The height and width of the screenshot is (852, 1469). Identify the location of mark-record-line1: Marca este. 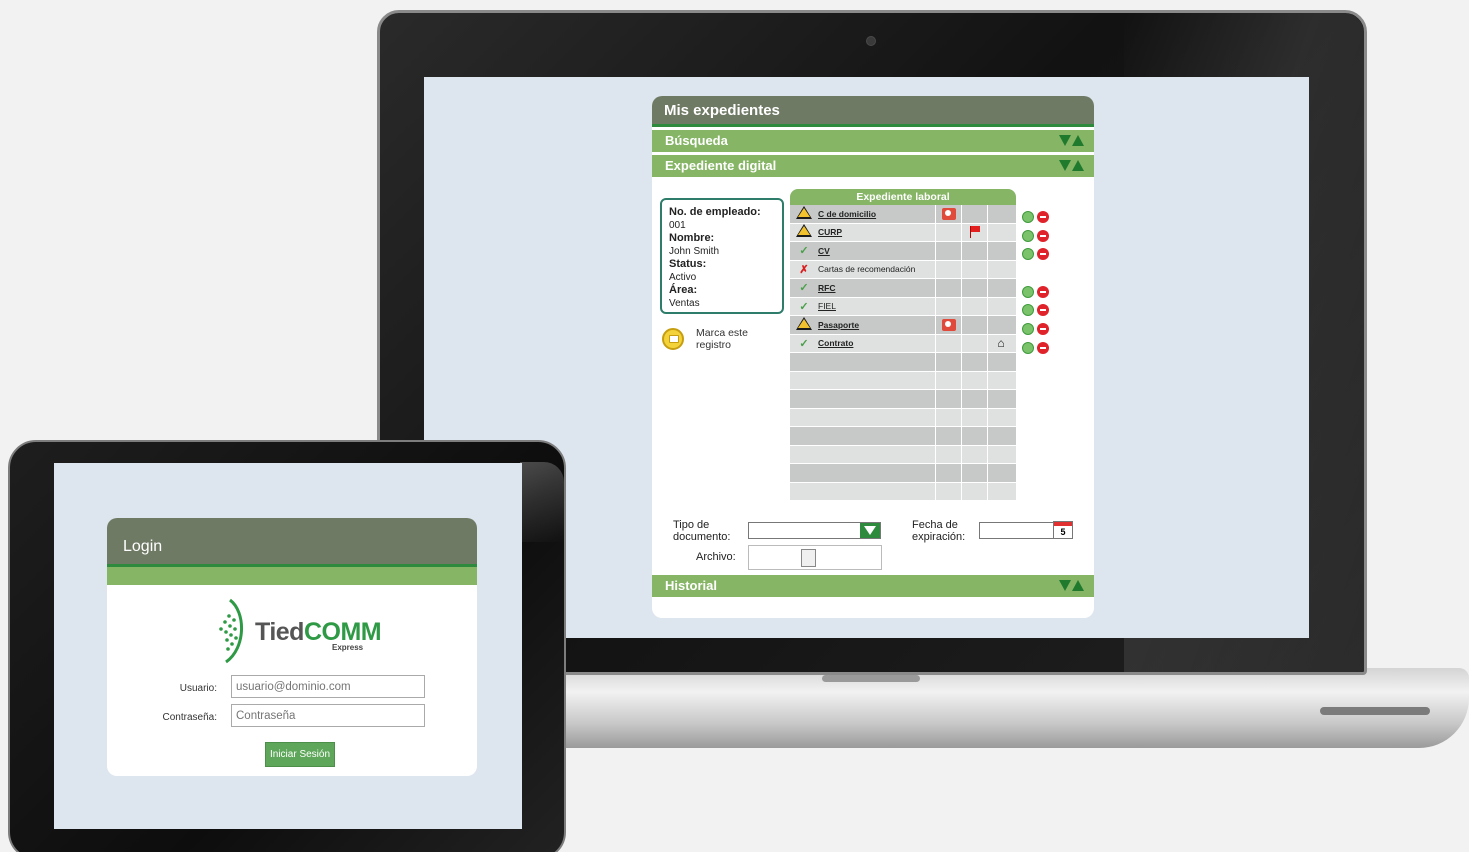
(722, 333).